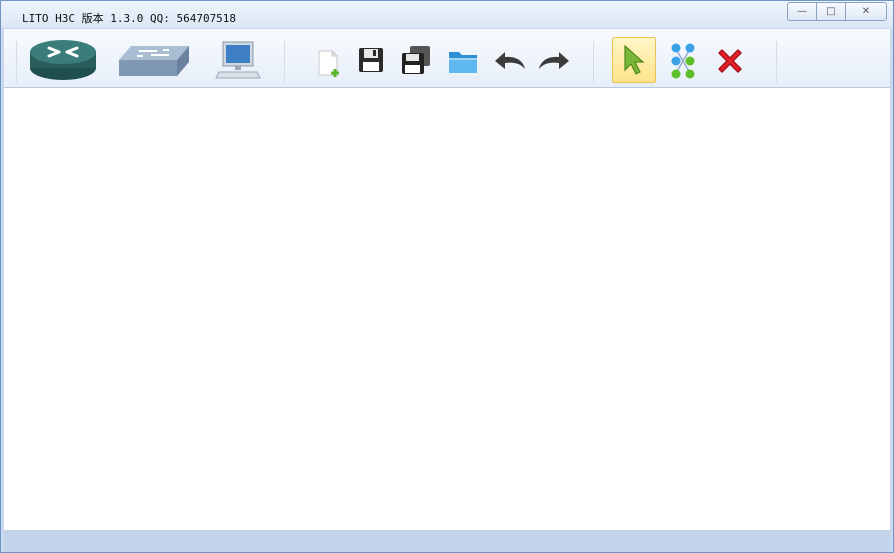 The image size is (894, 553). I want to click on window-controls: — □ ✕, so click(837, 11).